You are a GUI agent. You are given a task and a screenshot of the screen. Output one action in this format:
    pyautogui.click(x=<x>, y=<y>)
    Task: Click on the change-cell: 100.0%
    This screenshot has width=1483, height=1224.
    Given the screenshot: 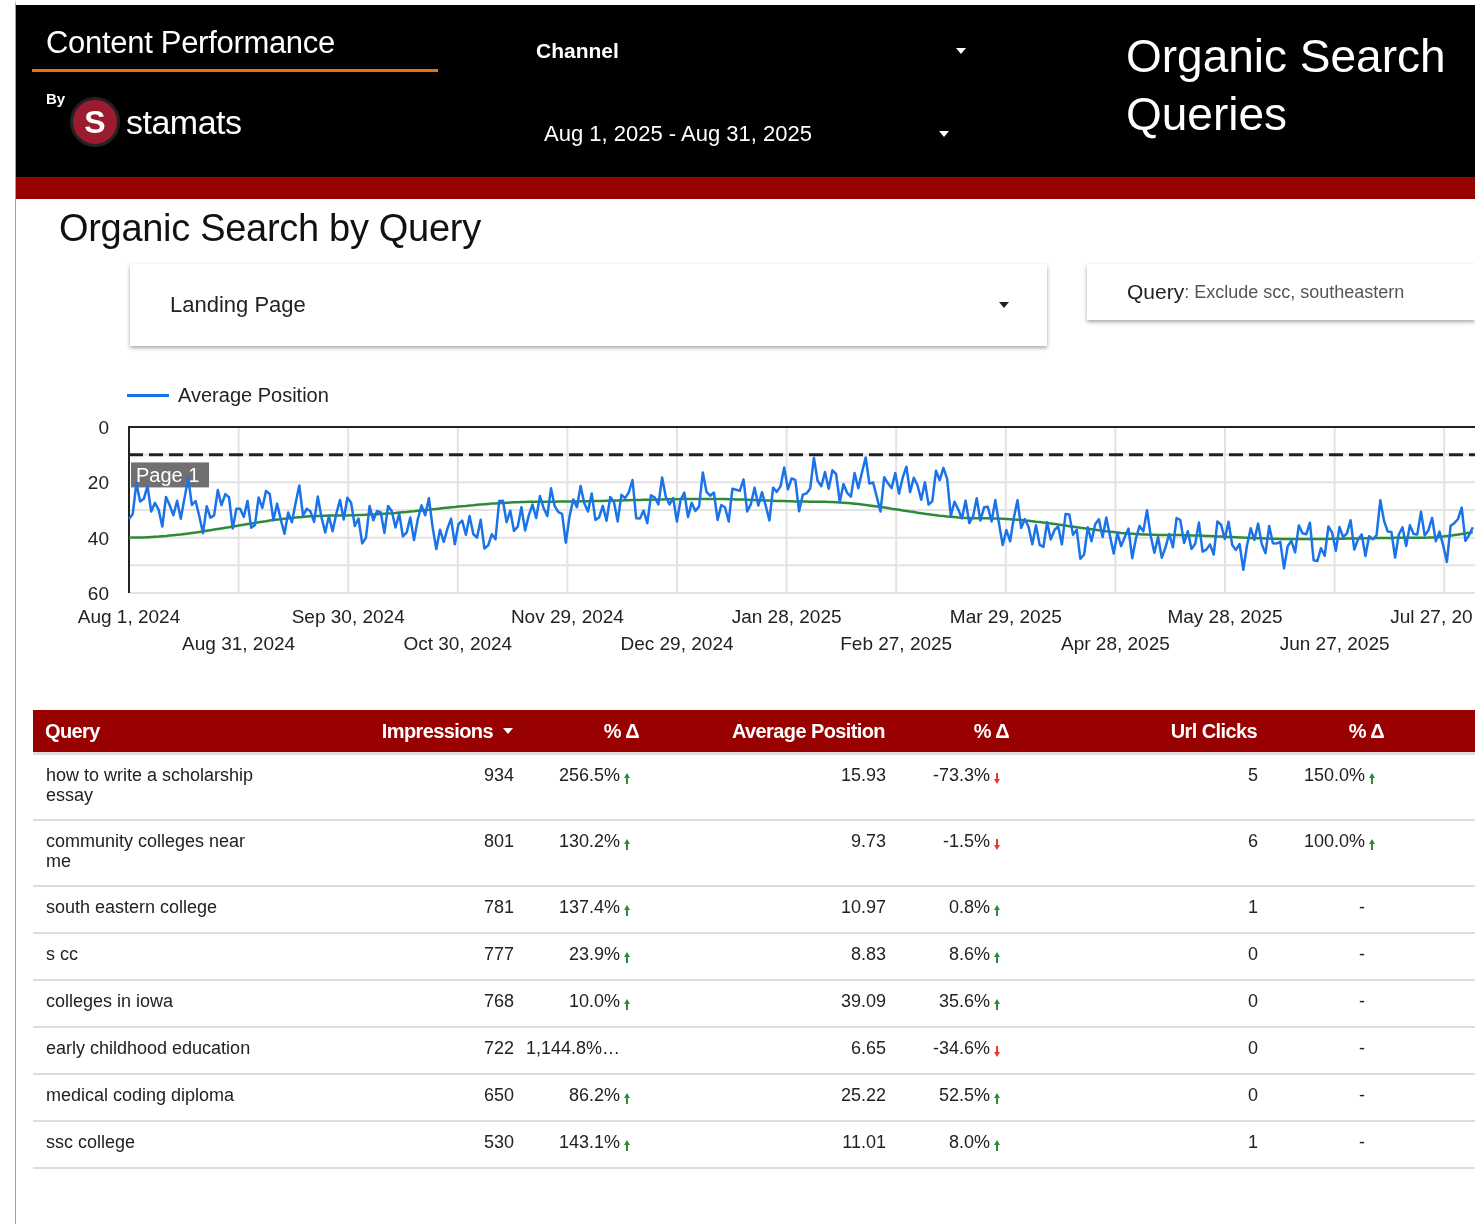 What is the action you would take?
    pyautogui.click(x=1334, y=841)
    